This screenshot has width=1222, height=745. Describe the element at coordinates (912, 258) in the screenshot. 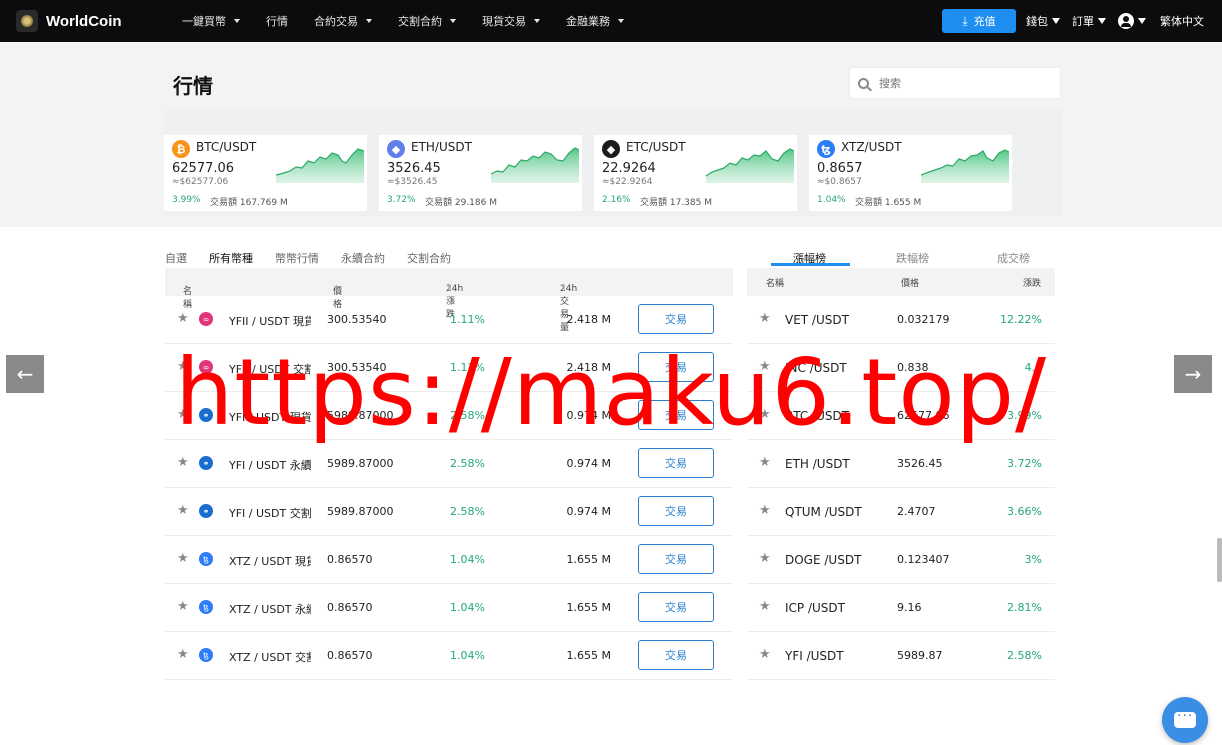

I see `tab-losers: 跌幅榜` at that location.